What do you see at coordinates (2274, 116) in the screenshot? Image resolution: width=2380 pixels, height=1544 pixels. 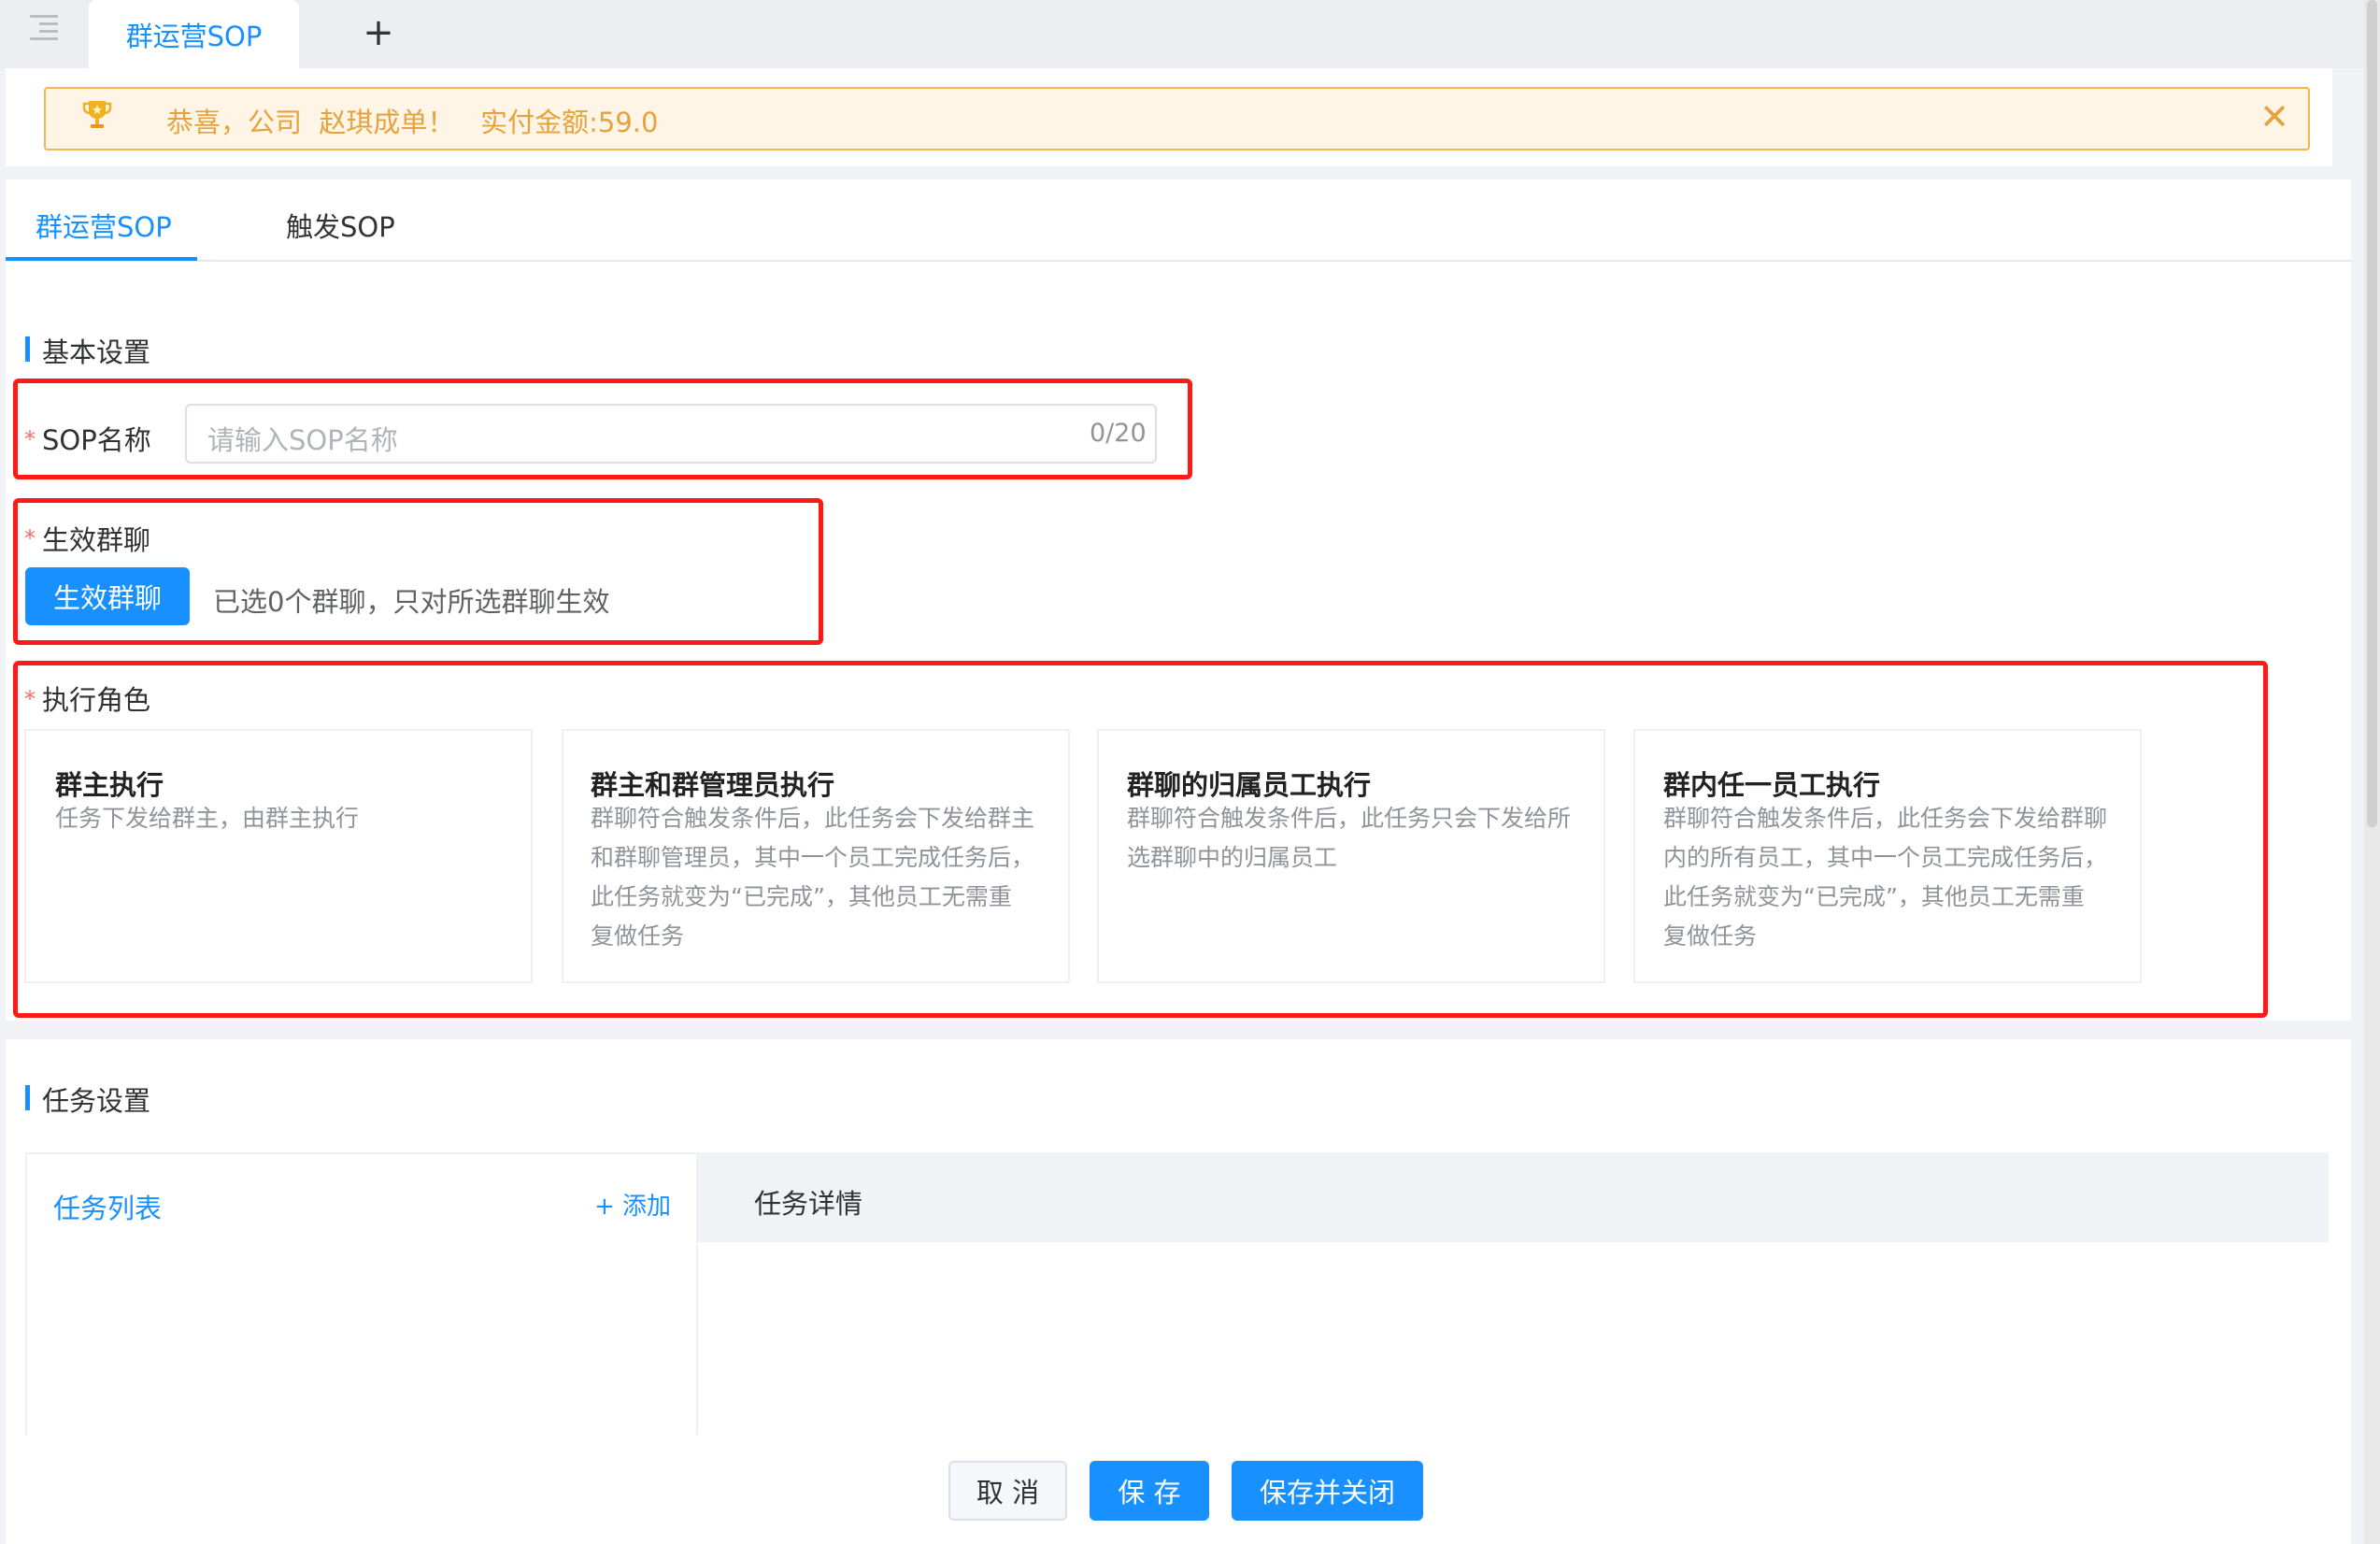 I see `close-icon: ✕` at bounding box center [2274, 116].